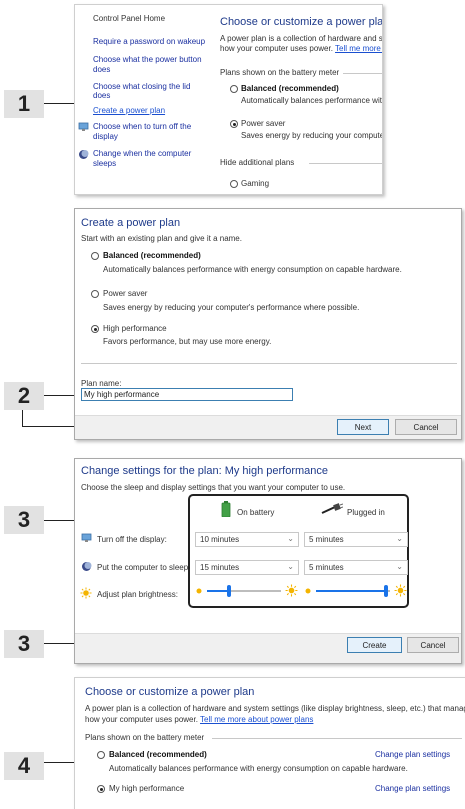 This screenshot has height=809, width=465. Describe the element at coordinates (326, 567) in the screenshot. I see `sleep-plugged-value: 5 minutes` at that location.